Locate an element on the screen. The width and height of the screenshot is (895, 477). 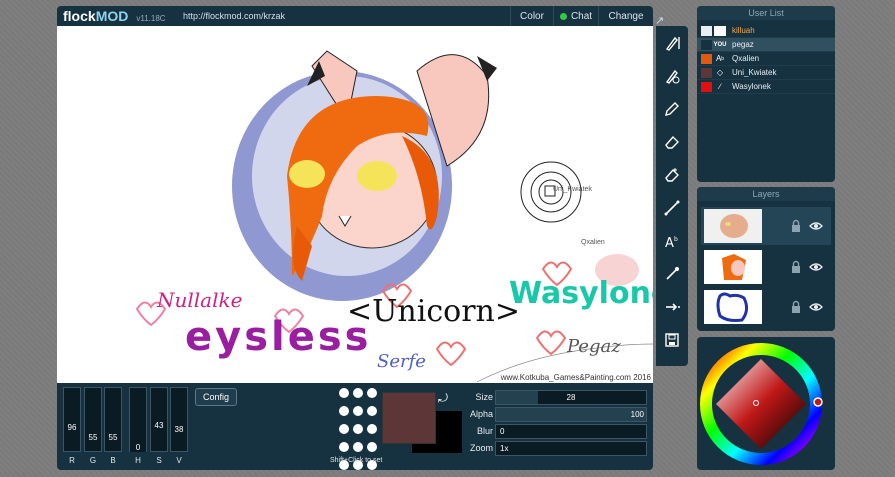
brush-icon: ∕ is located at coordinates (720, 86).